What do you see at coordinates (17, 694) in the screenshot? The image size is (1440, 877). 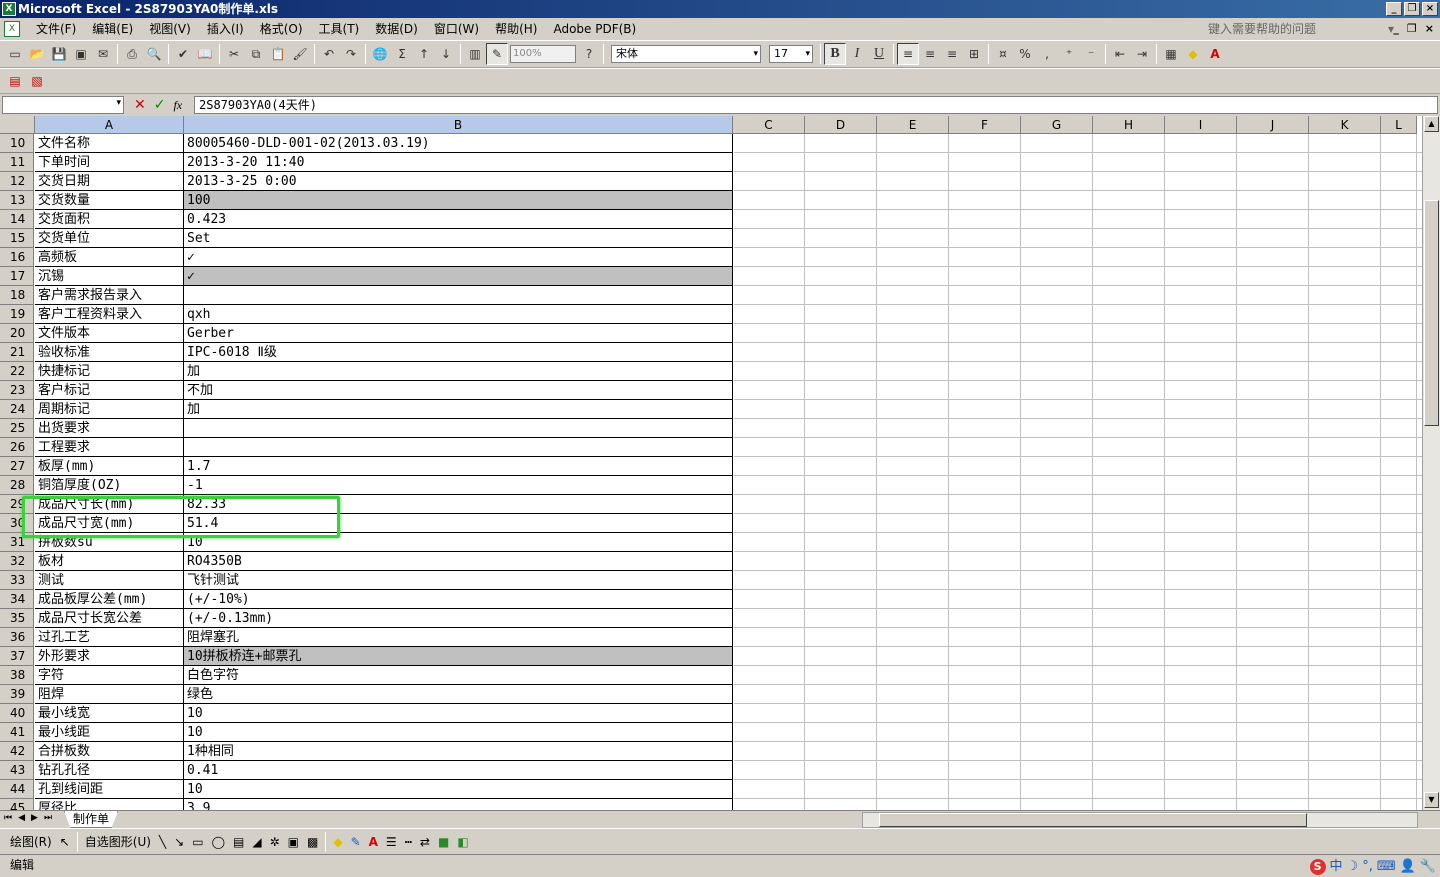 I see `row-header: 39` at bounding box center [17, 694].